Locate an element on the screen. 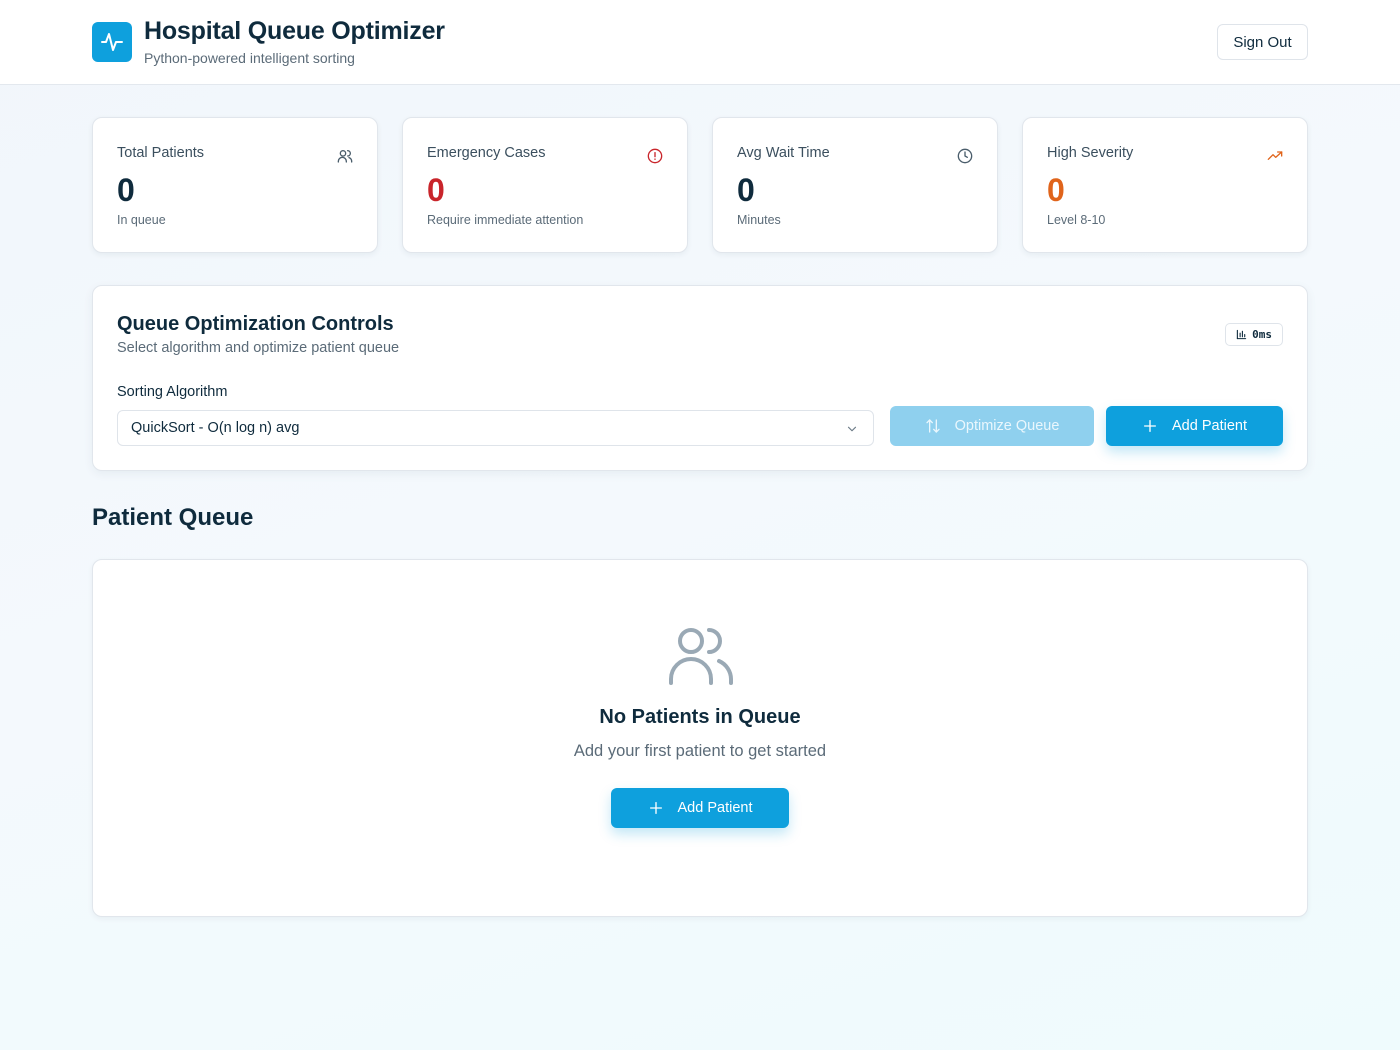 This screenshot has width=1400, height=1050. stat-label: Avg Wait Time is located at coordinates (783, 153).